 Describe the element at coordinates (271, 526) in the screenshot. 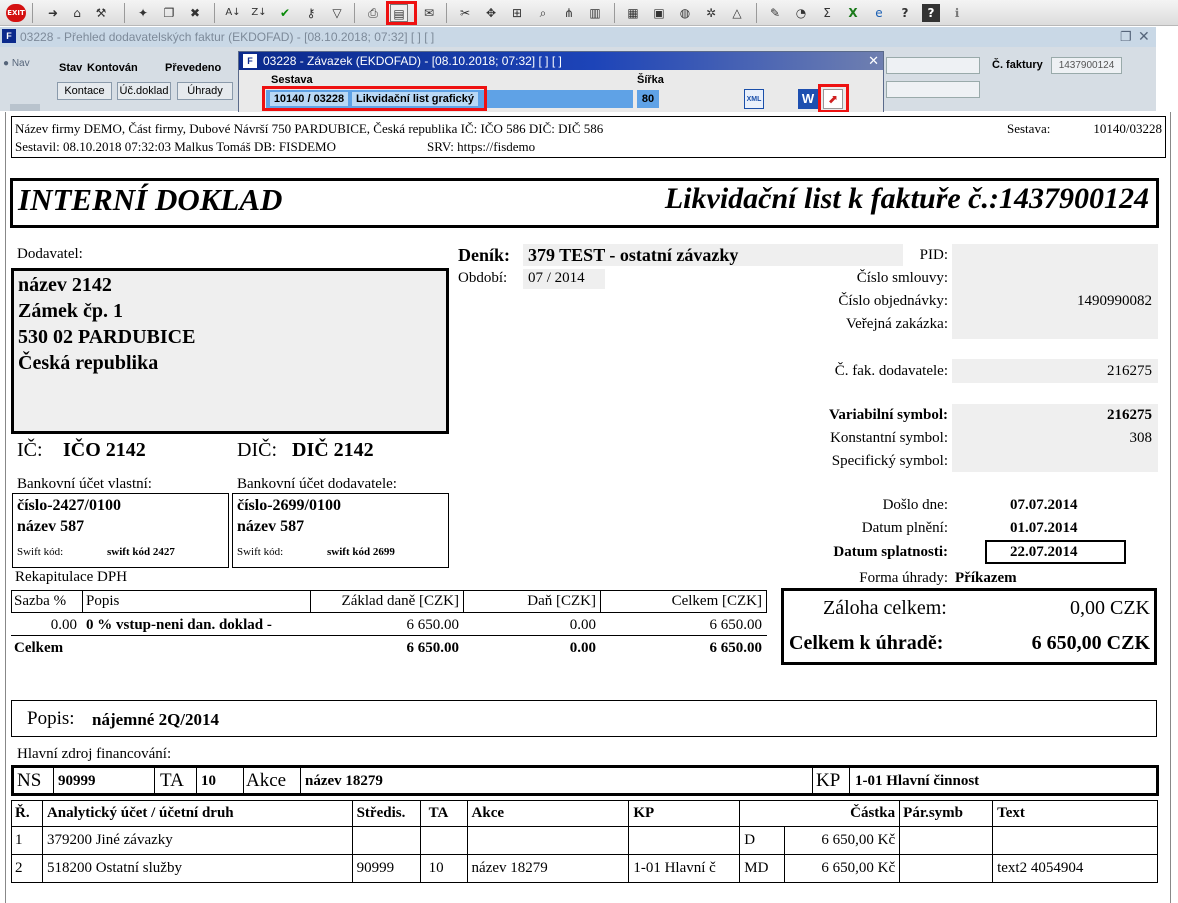

I see `bank-supplier-name: název 587` at that location.